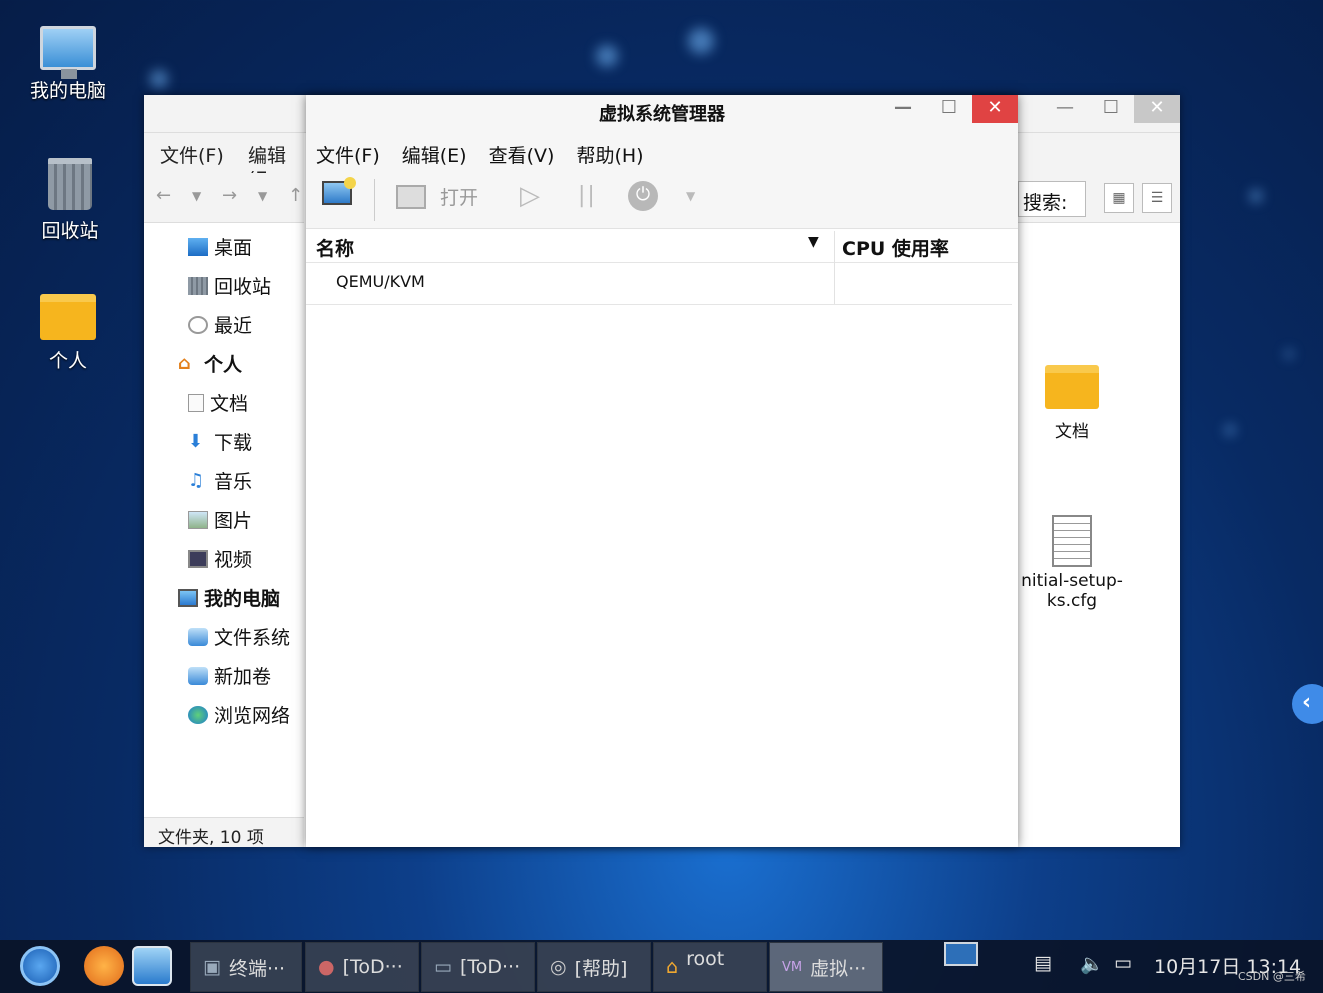 The height and width of the screenshot is (993, 1323). I want to click on picture-icon, so click(198, 519).